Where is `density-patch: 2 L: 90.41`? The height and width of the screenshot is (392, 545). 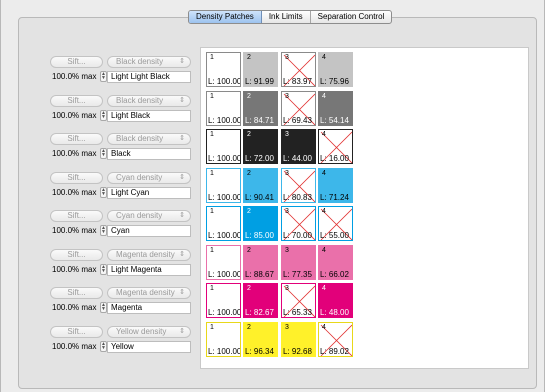 density-patch: 2 L: 90.41 is located at coordinates (260, 185).